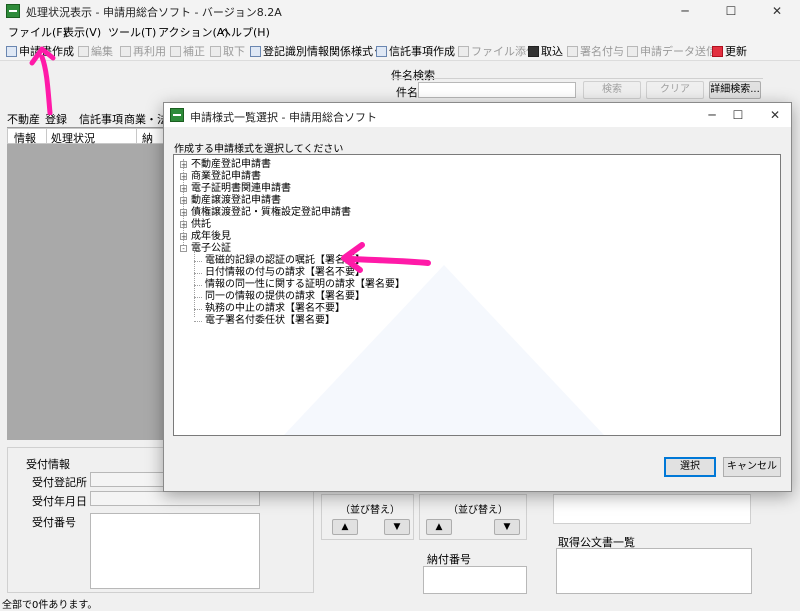 The width and height of the screenshot is (800, 611). Describe the element at coordinates (612, 90) in the screenshot. I see `search-button: 検索` at that location.